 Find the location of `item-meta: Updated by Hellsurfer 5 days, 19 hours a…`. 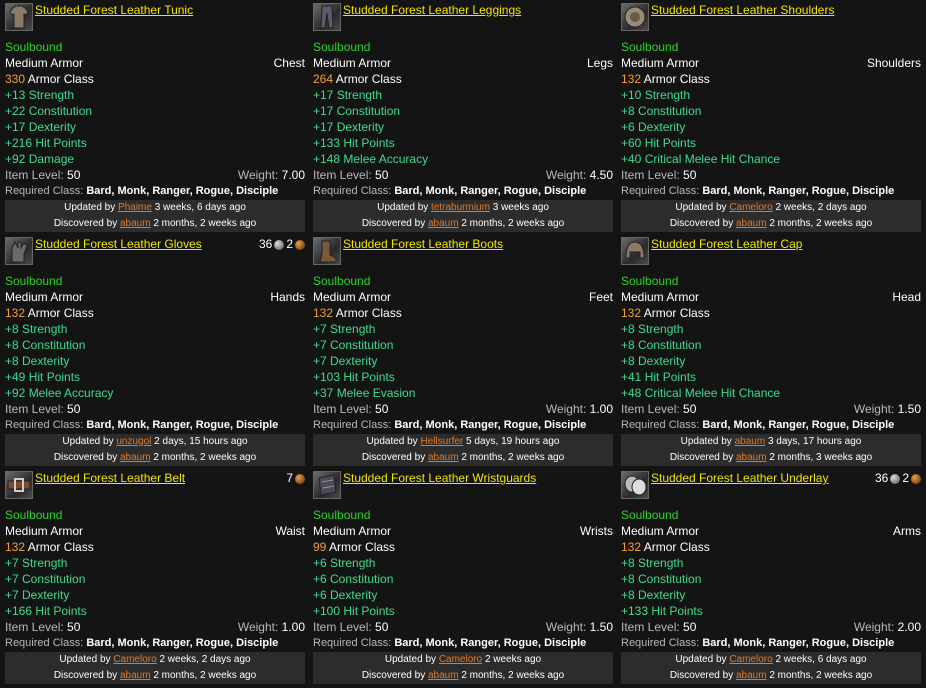

item-meta: Updated by Hellsurfer 5 days, 19 hours a… is located at coordinates (463, 450).